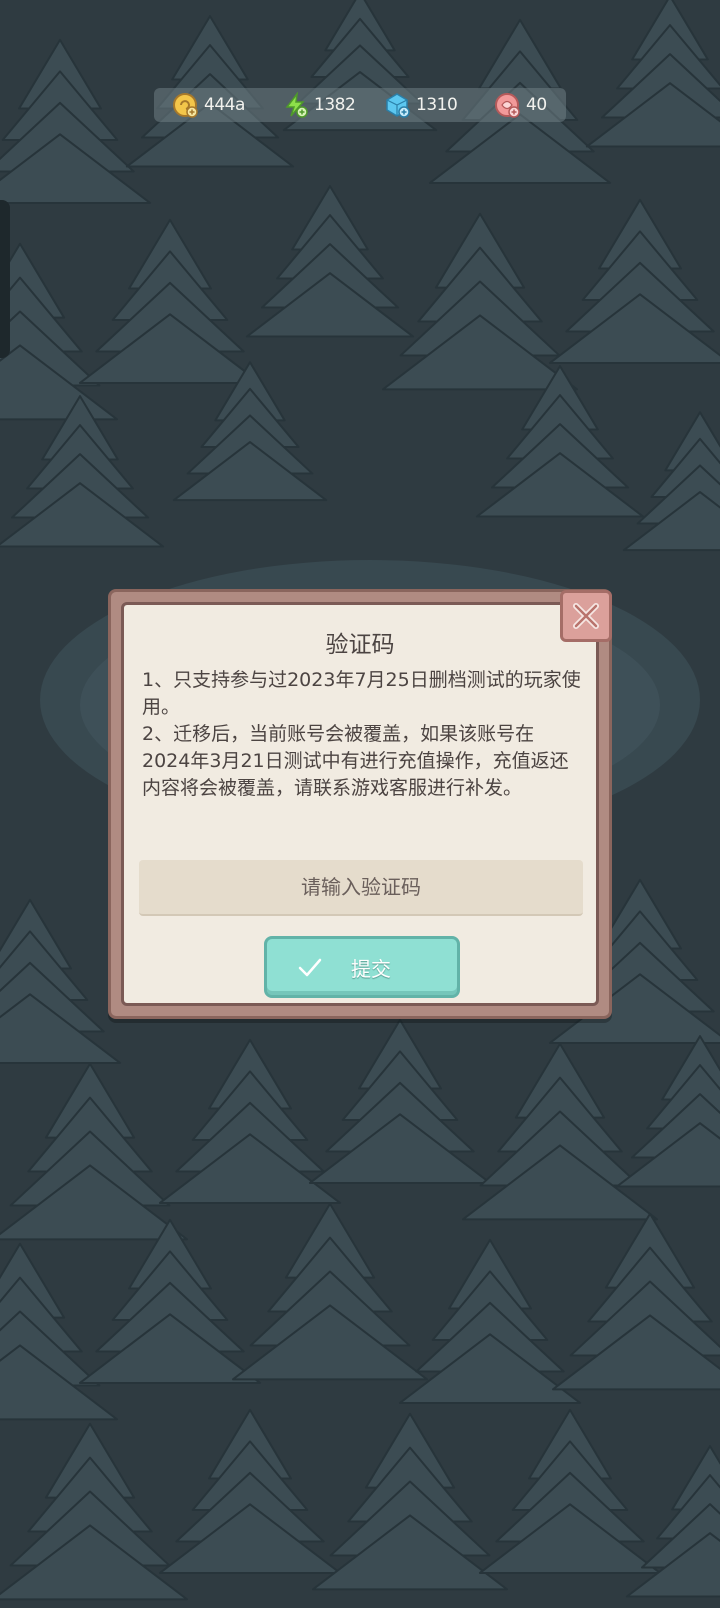 This screenshot has height=1608, width=720. Describe the element at coordinates (360, 645) in the screenshot. I see `dialog-title: 验证码` at that location.